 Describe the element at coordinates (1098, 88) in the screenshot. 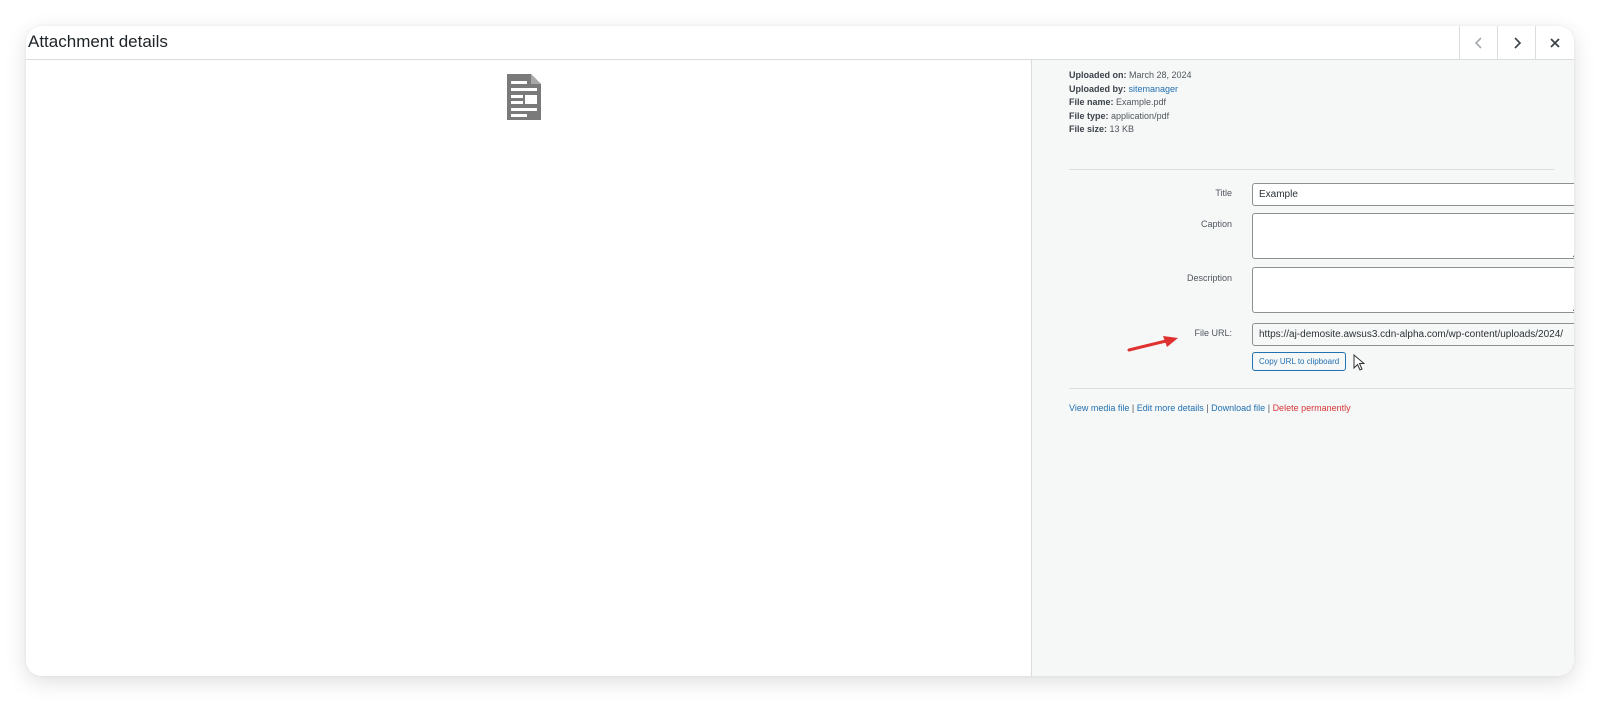

I see `uploaded-by-label: Uploaded by:` at that location.